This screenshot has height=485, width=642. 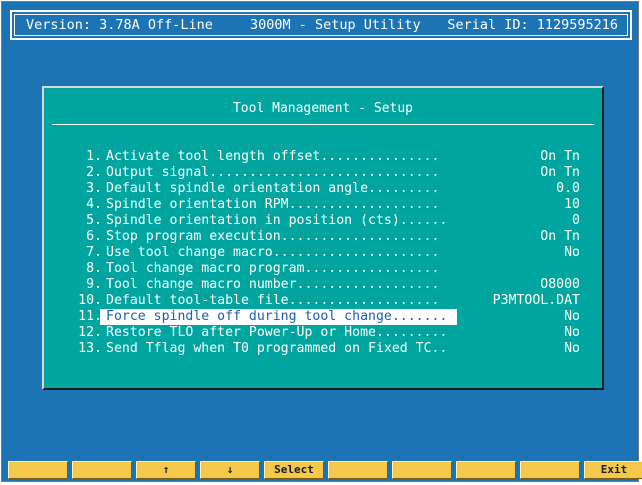 I want to click on setting-number: 9., so click(x=94, y=284).